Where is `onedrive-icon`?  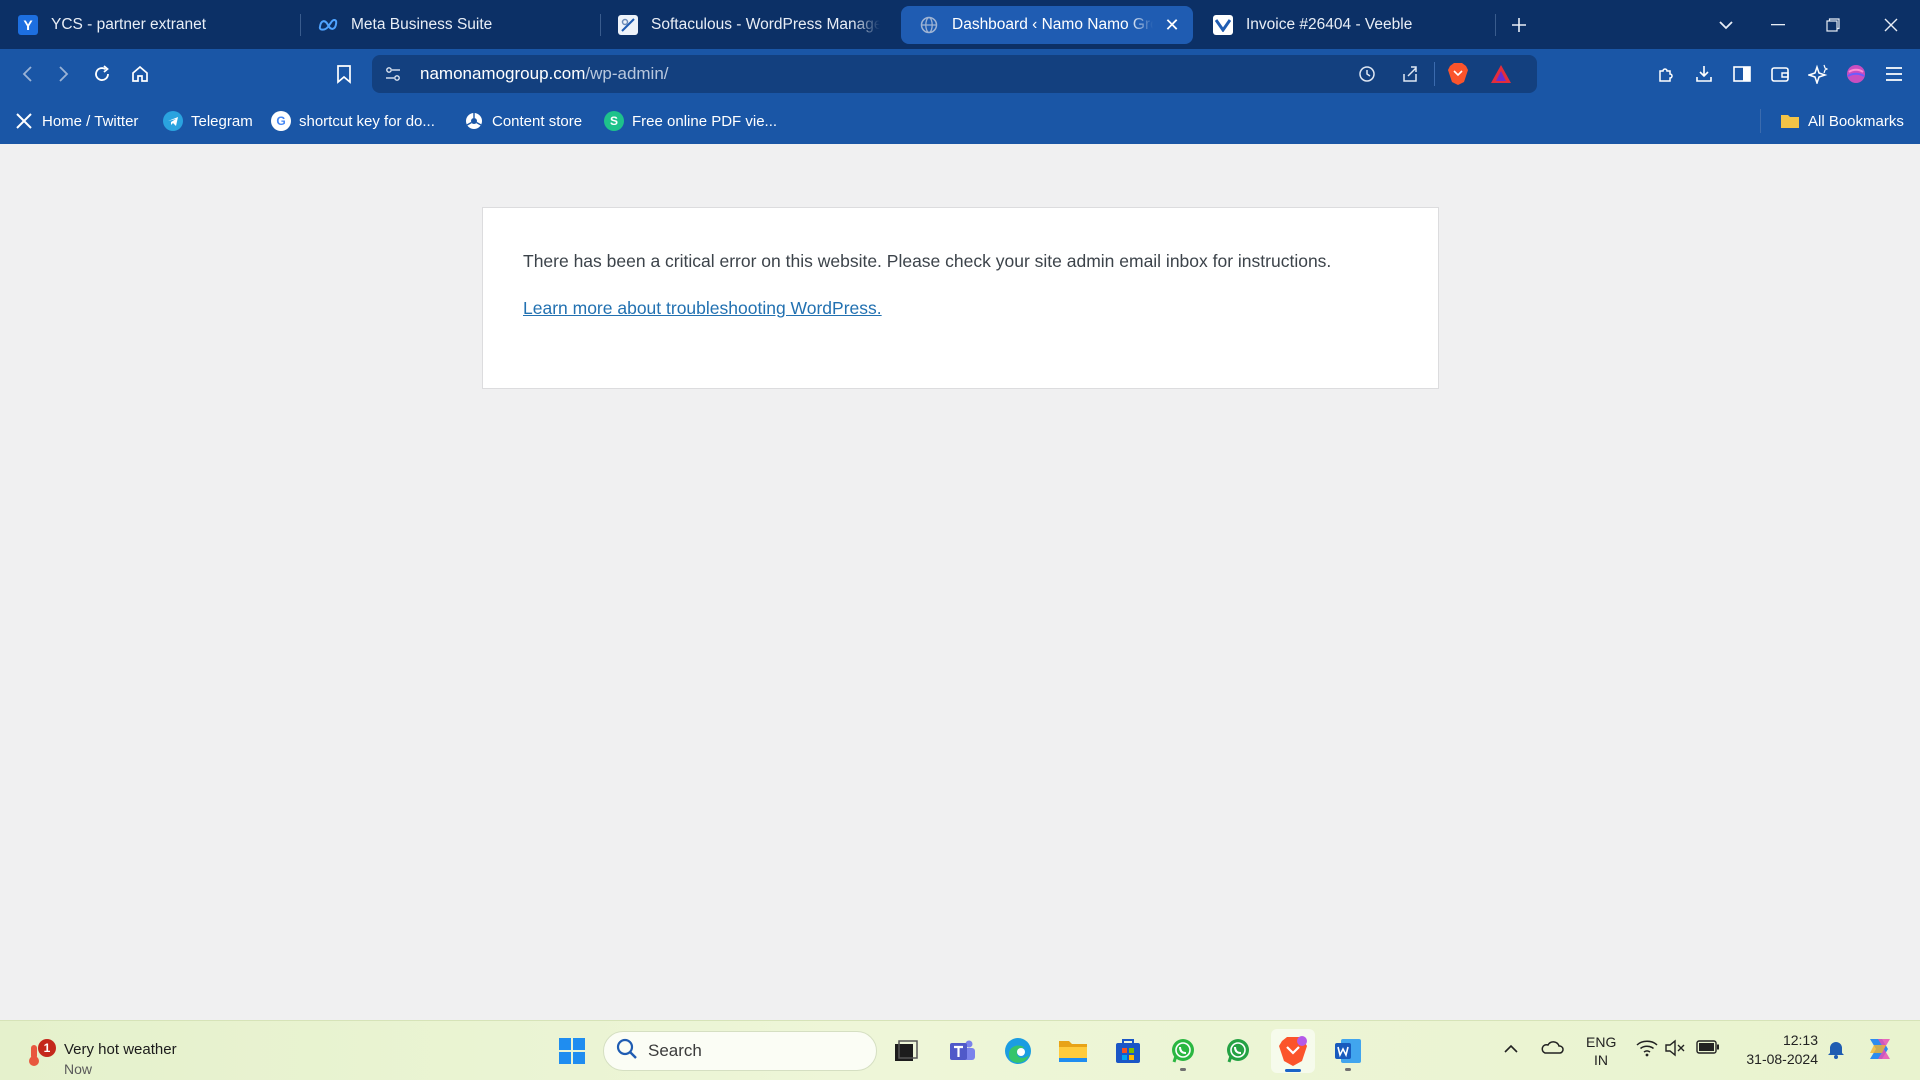 onedrive-icon is located at coordinates (1552, 1048).